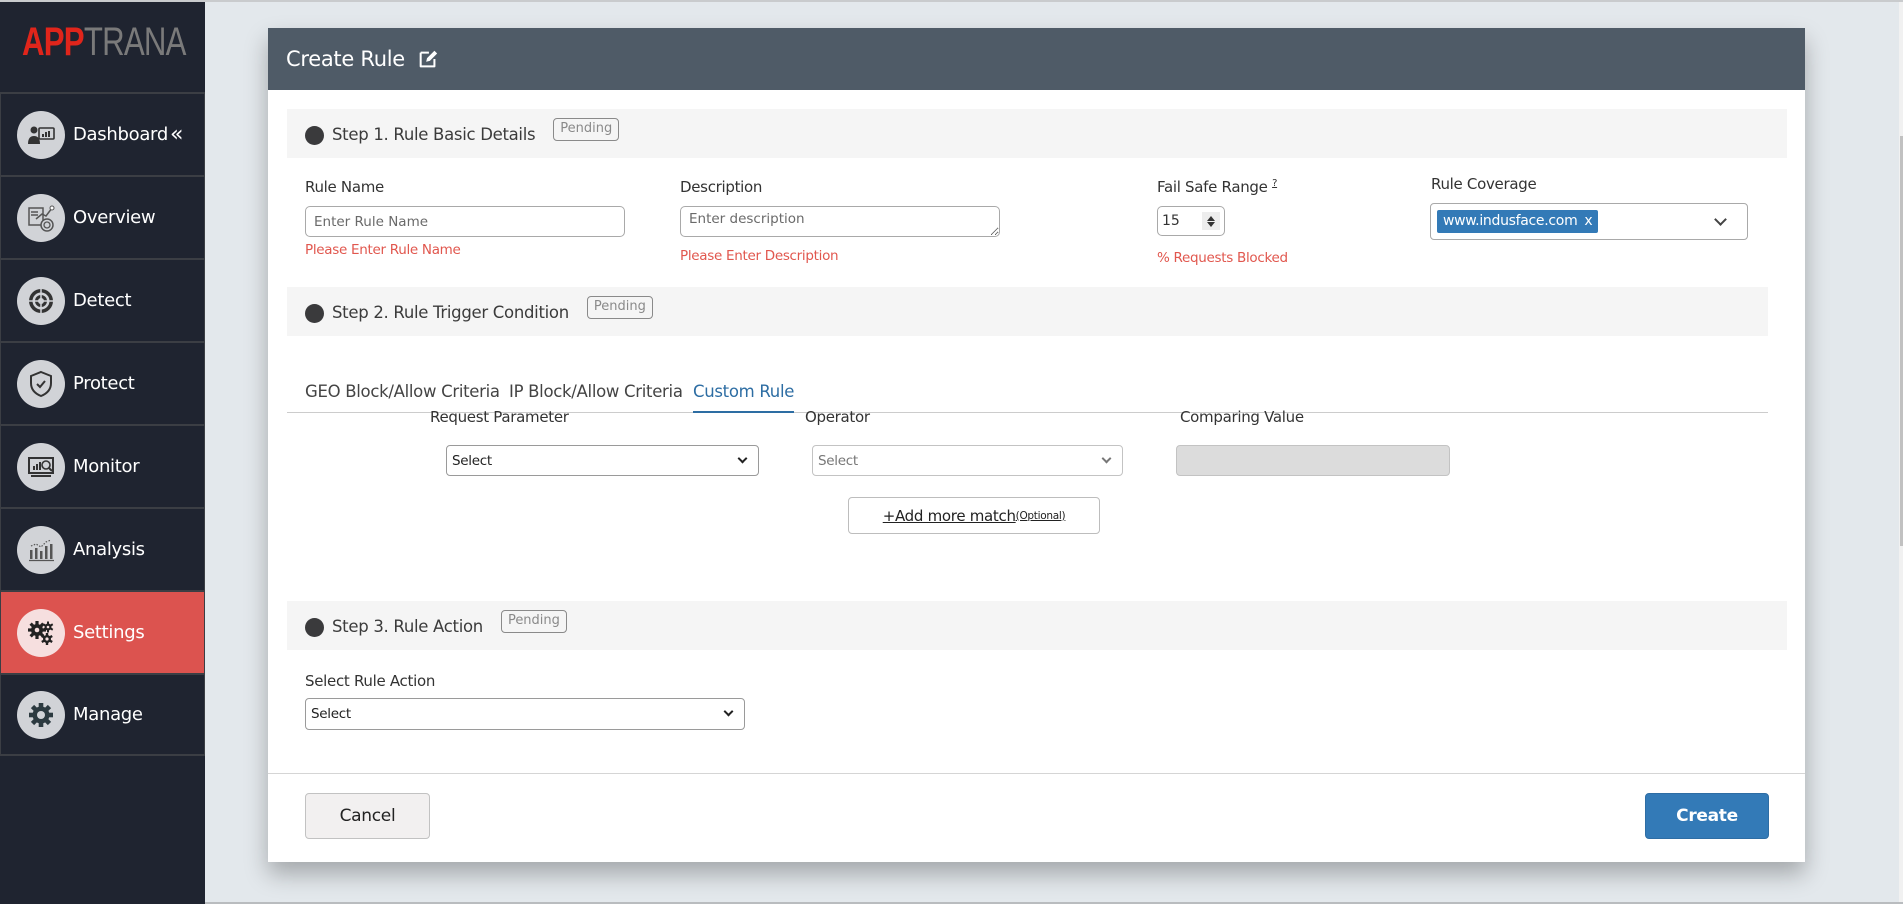 The width and height of the screenshot is (1903, 904). I want to click on rule-name-input, so click(465, 221).